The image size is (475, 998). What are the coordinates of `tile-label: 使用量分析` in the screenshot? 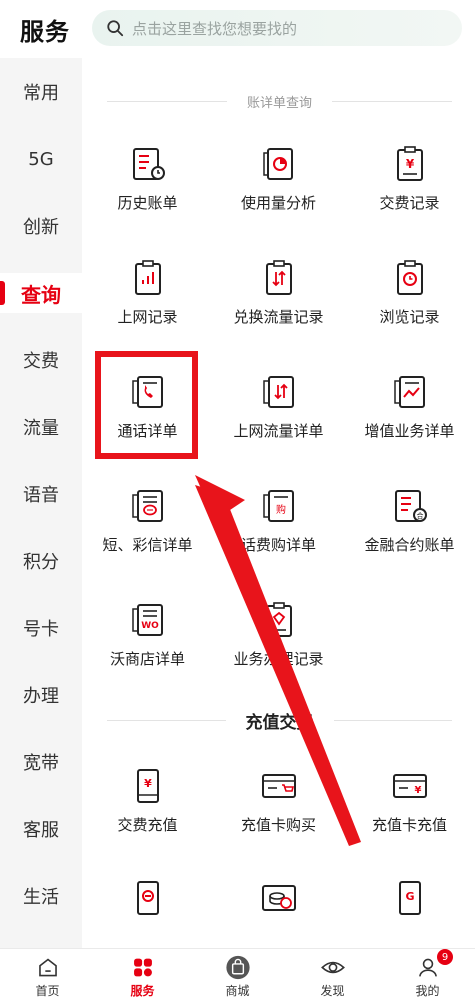 It's located at (278, 203).